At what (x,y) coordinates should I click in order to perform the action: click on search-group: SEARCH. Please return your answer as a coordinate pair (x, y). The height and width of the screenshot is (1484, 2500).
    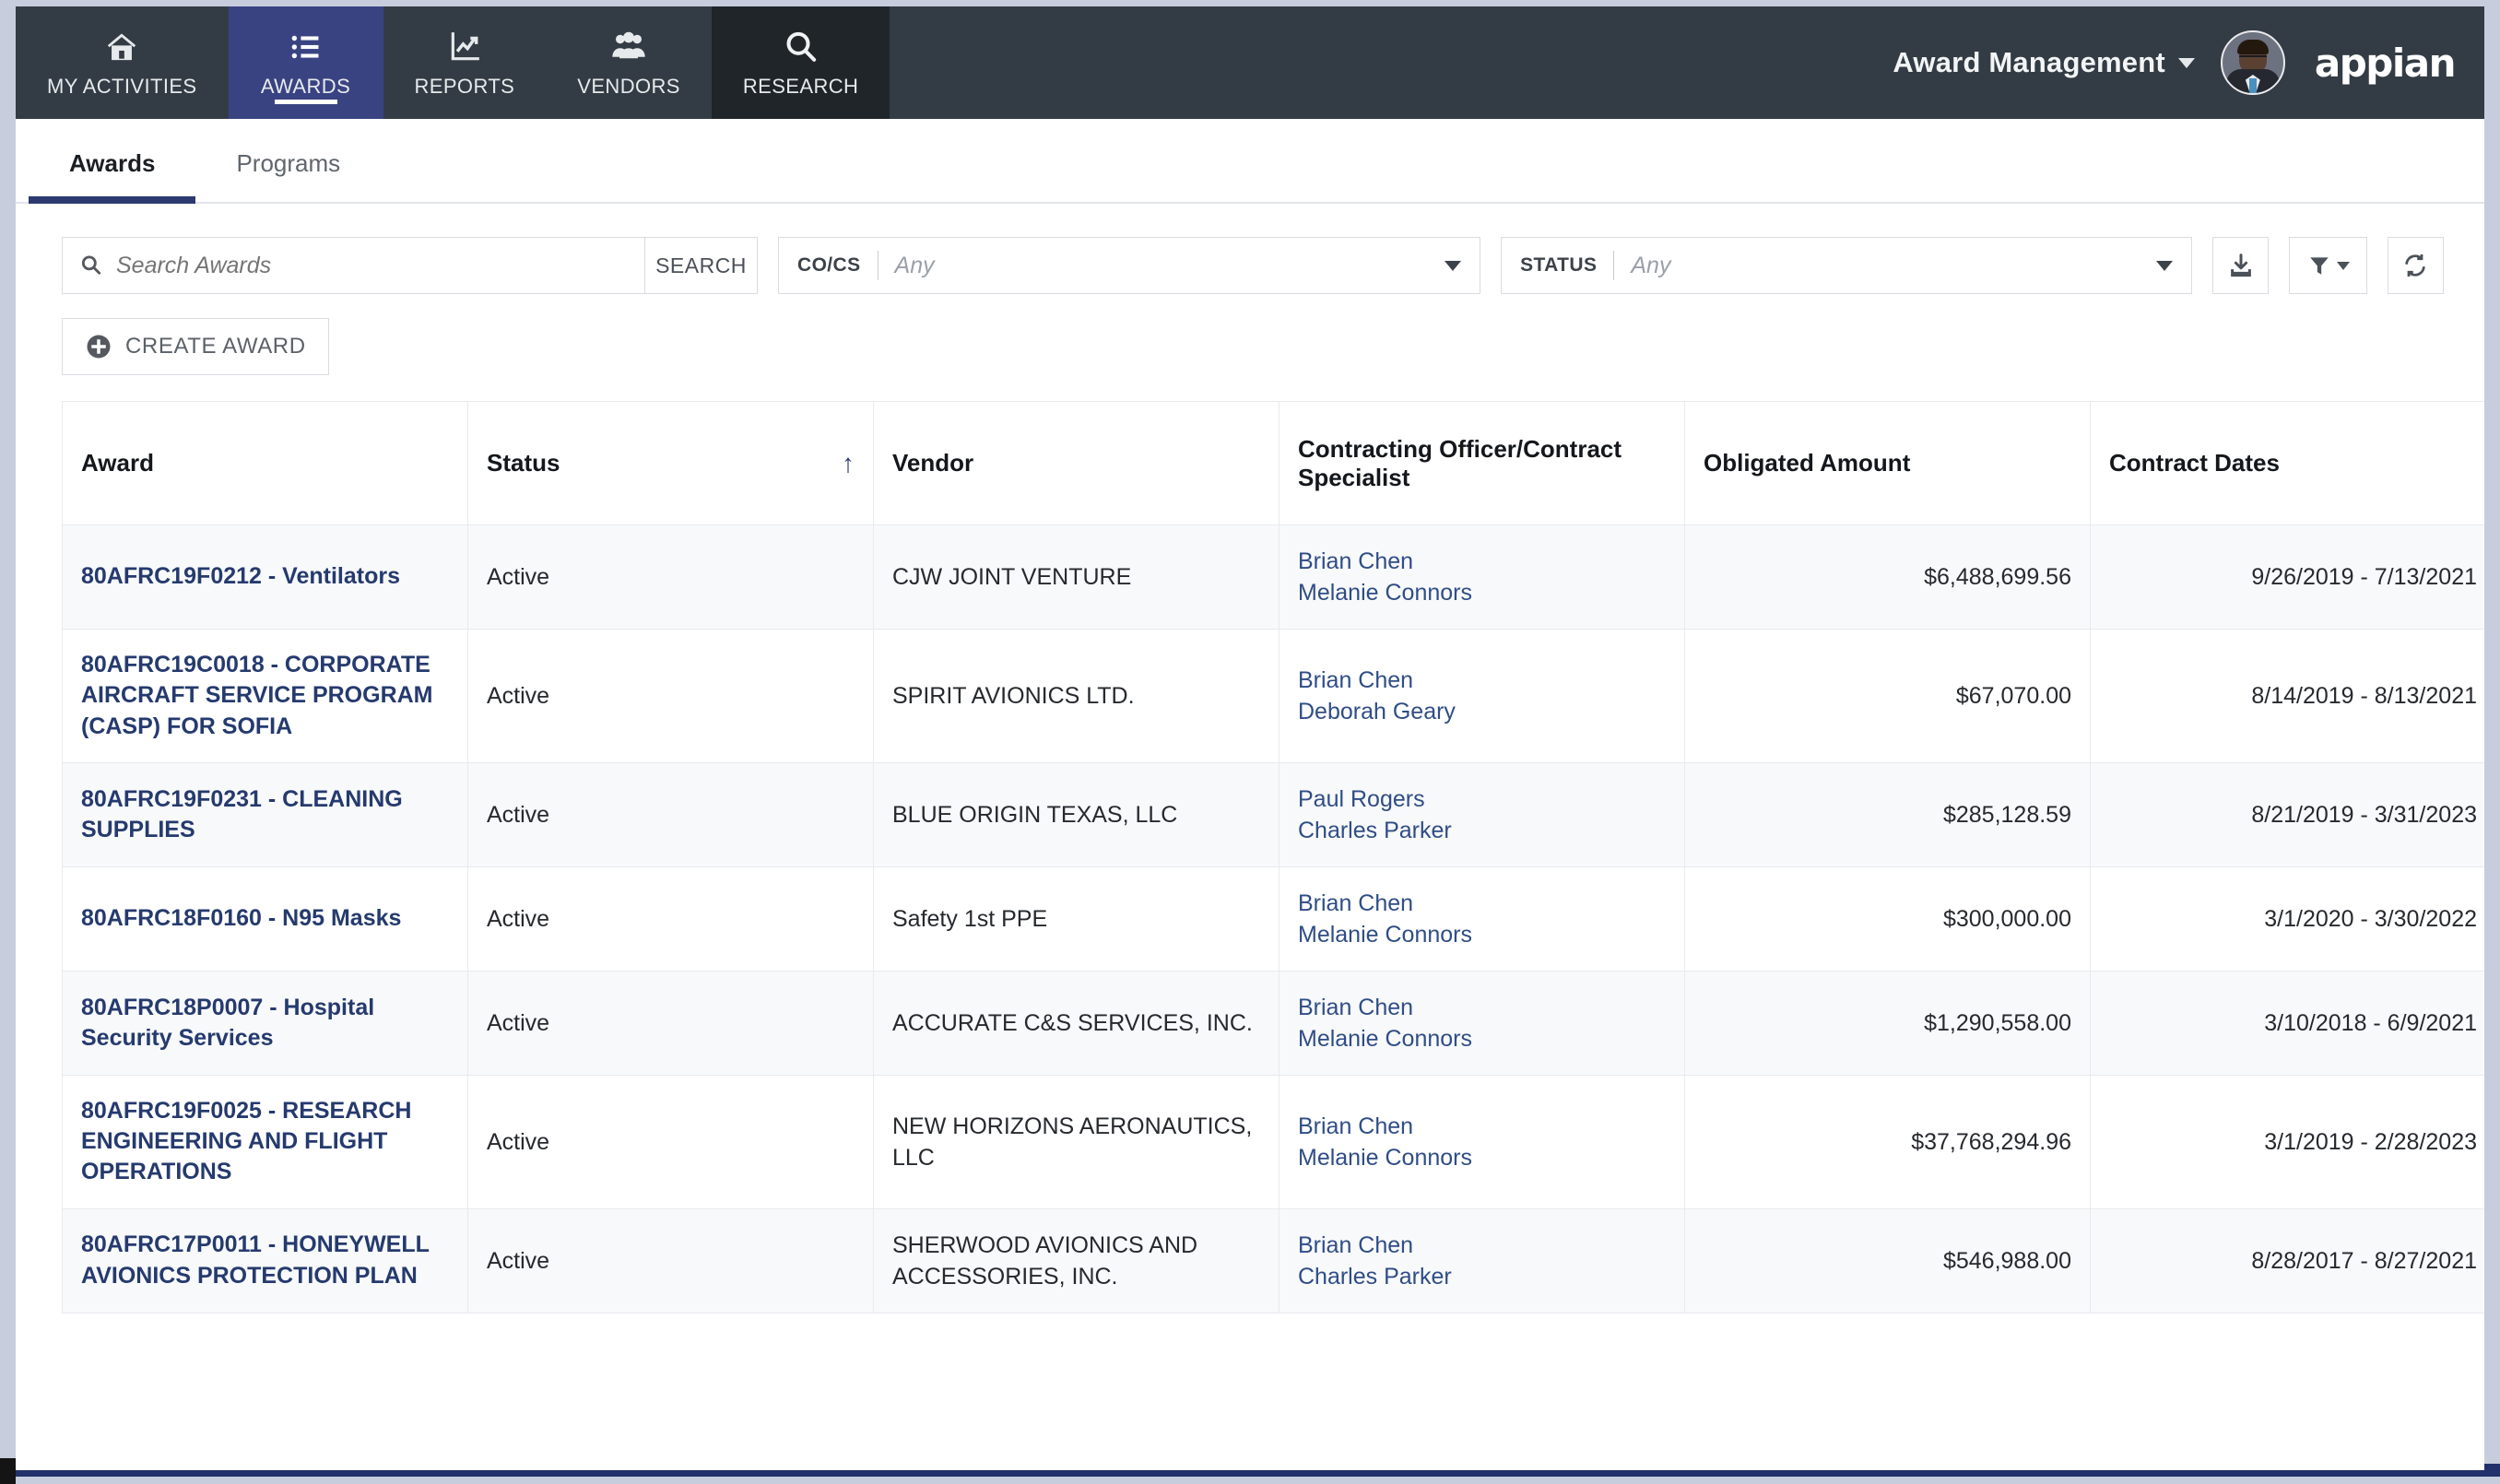
    Looking at the image, I should click on (410, 266).